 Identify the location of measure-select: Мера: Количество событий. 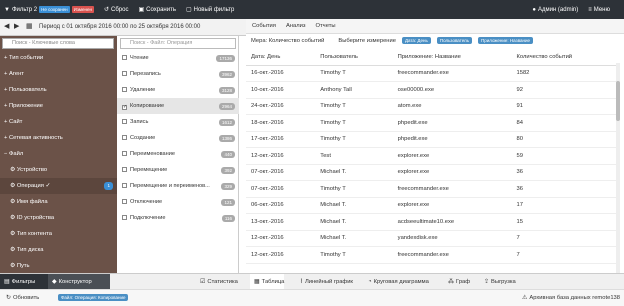
(287, 41).